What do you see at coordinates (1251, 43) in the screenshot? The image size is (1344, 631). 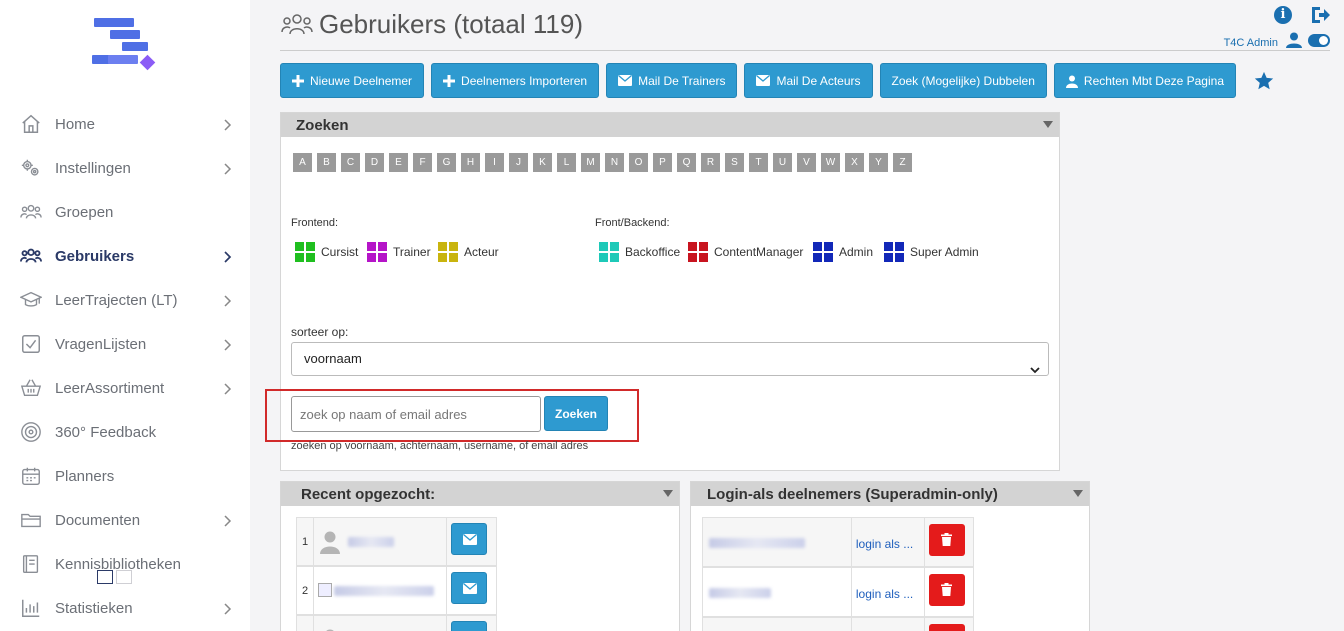 I see `user-name: T4C Admin` at bounding box center [1251, 43].